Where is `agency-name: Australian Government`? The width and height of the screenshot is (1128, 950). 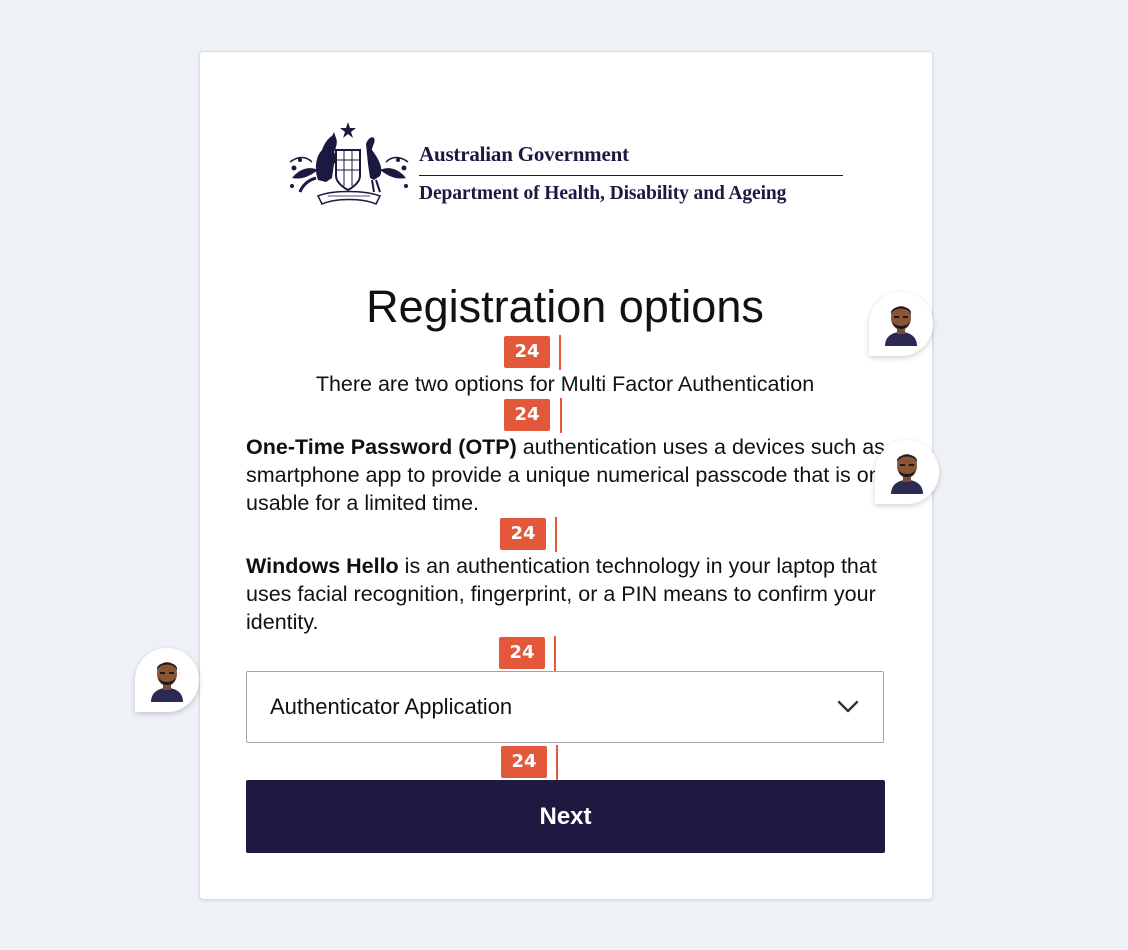
agency-name: Australian Government is located at coordinates (524, 154).